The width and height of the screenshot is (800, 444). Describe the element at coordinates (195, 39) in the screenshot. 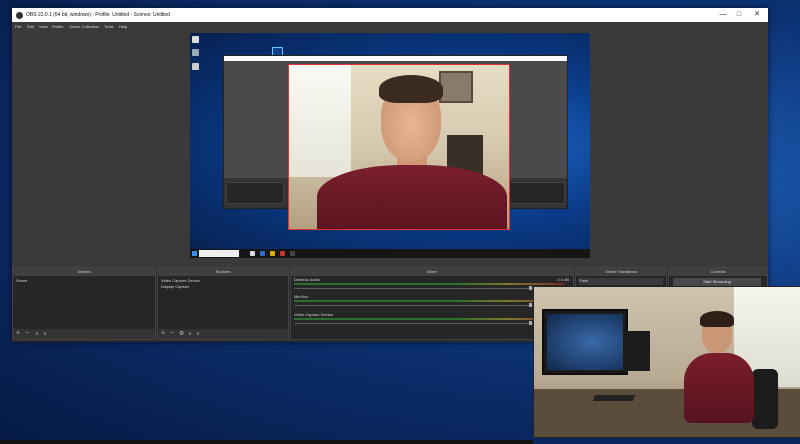

I see `recycle-bin-icon` at that location.